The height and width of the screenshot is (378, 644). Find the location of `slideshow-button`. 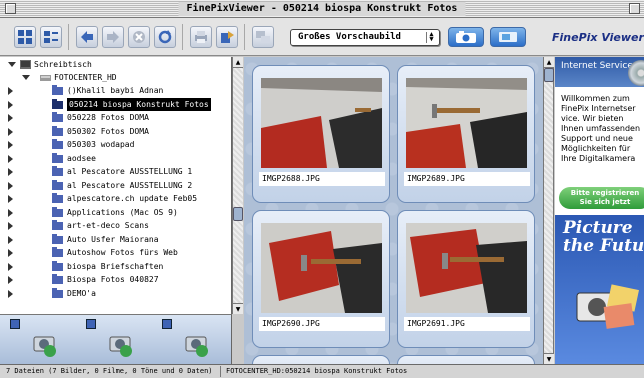

slideshow-button is located at coordinates (263, 37).